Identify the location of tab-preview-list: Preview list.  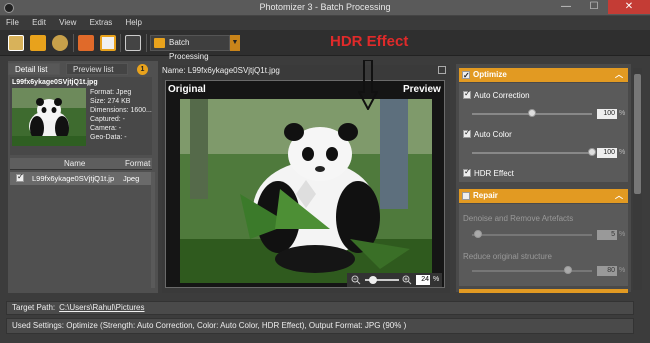
(97, 69).